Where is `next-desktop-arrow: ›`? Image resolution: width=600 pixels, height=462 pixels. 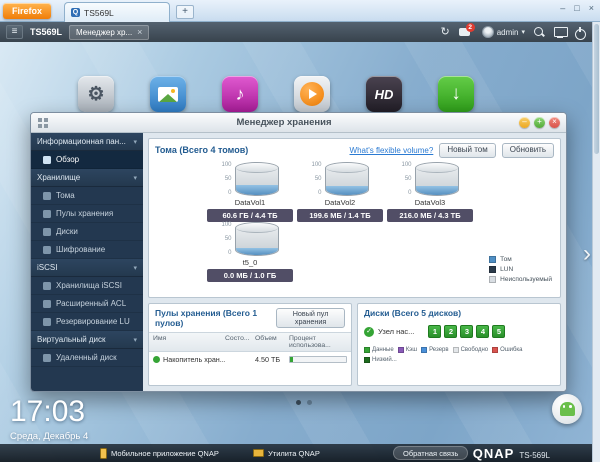 next-desktop-arrow: › is located at coordinates (587, 254).